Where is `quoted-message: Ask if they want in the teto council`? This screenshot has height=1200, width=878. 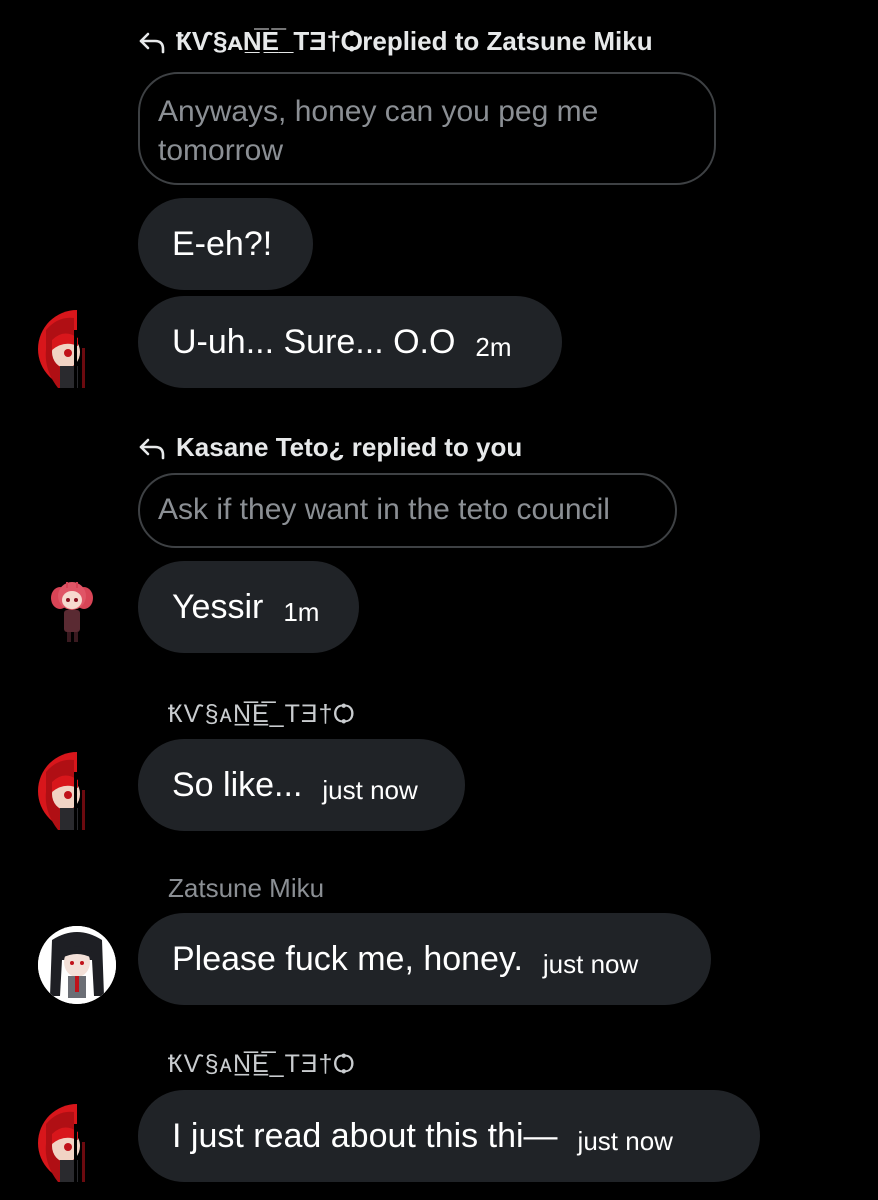
quoted-message: Ask if they want in the teto council is located at coordinates (407, 510).